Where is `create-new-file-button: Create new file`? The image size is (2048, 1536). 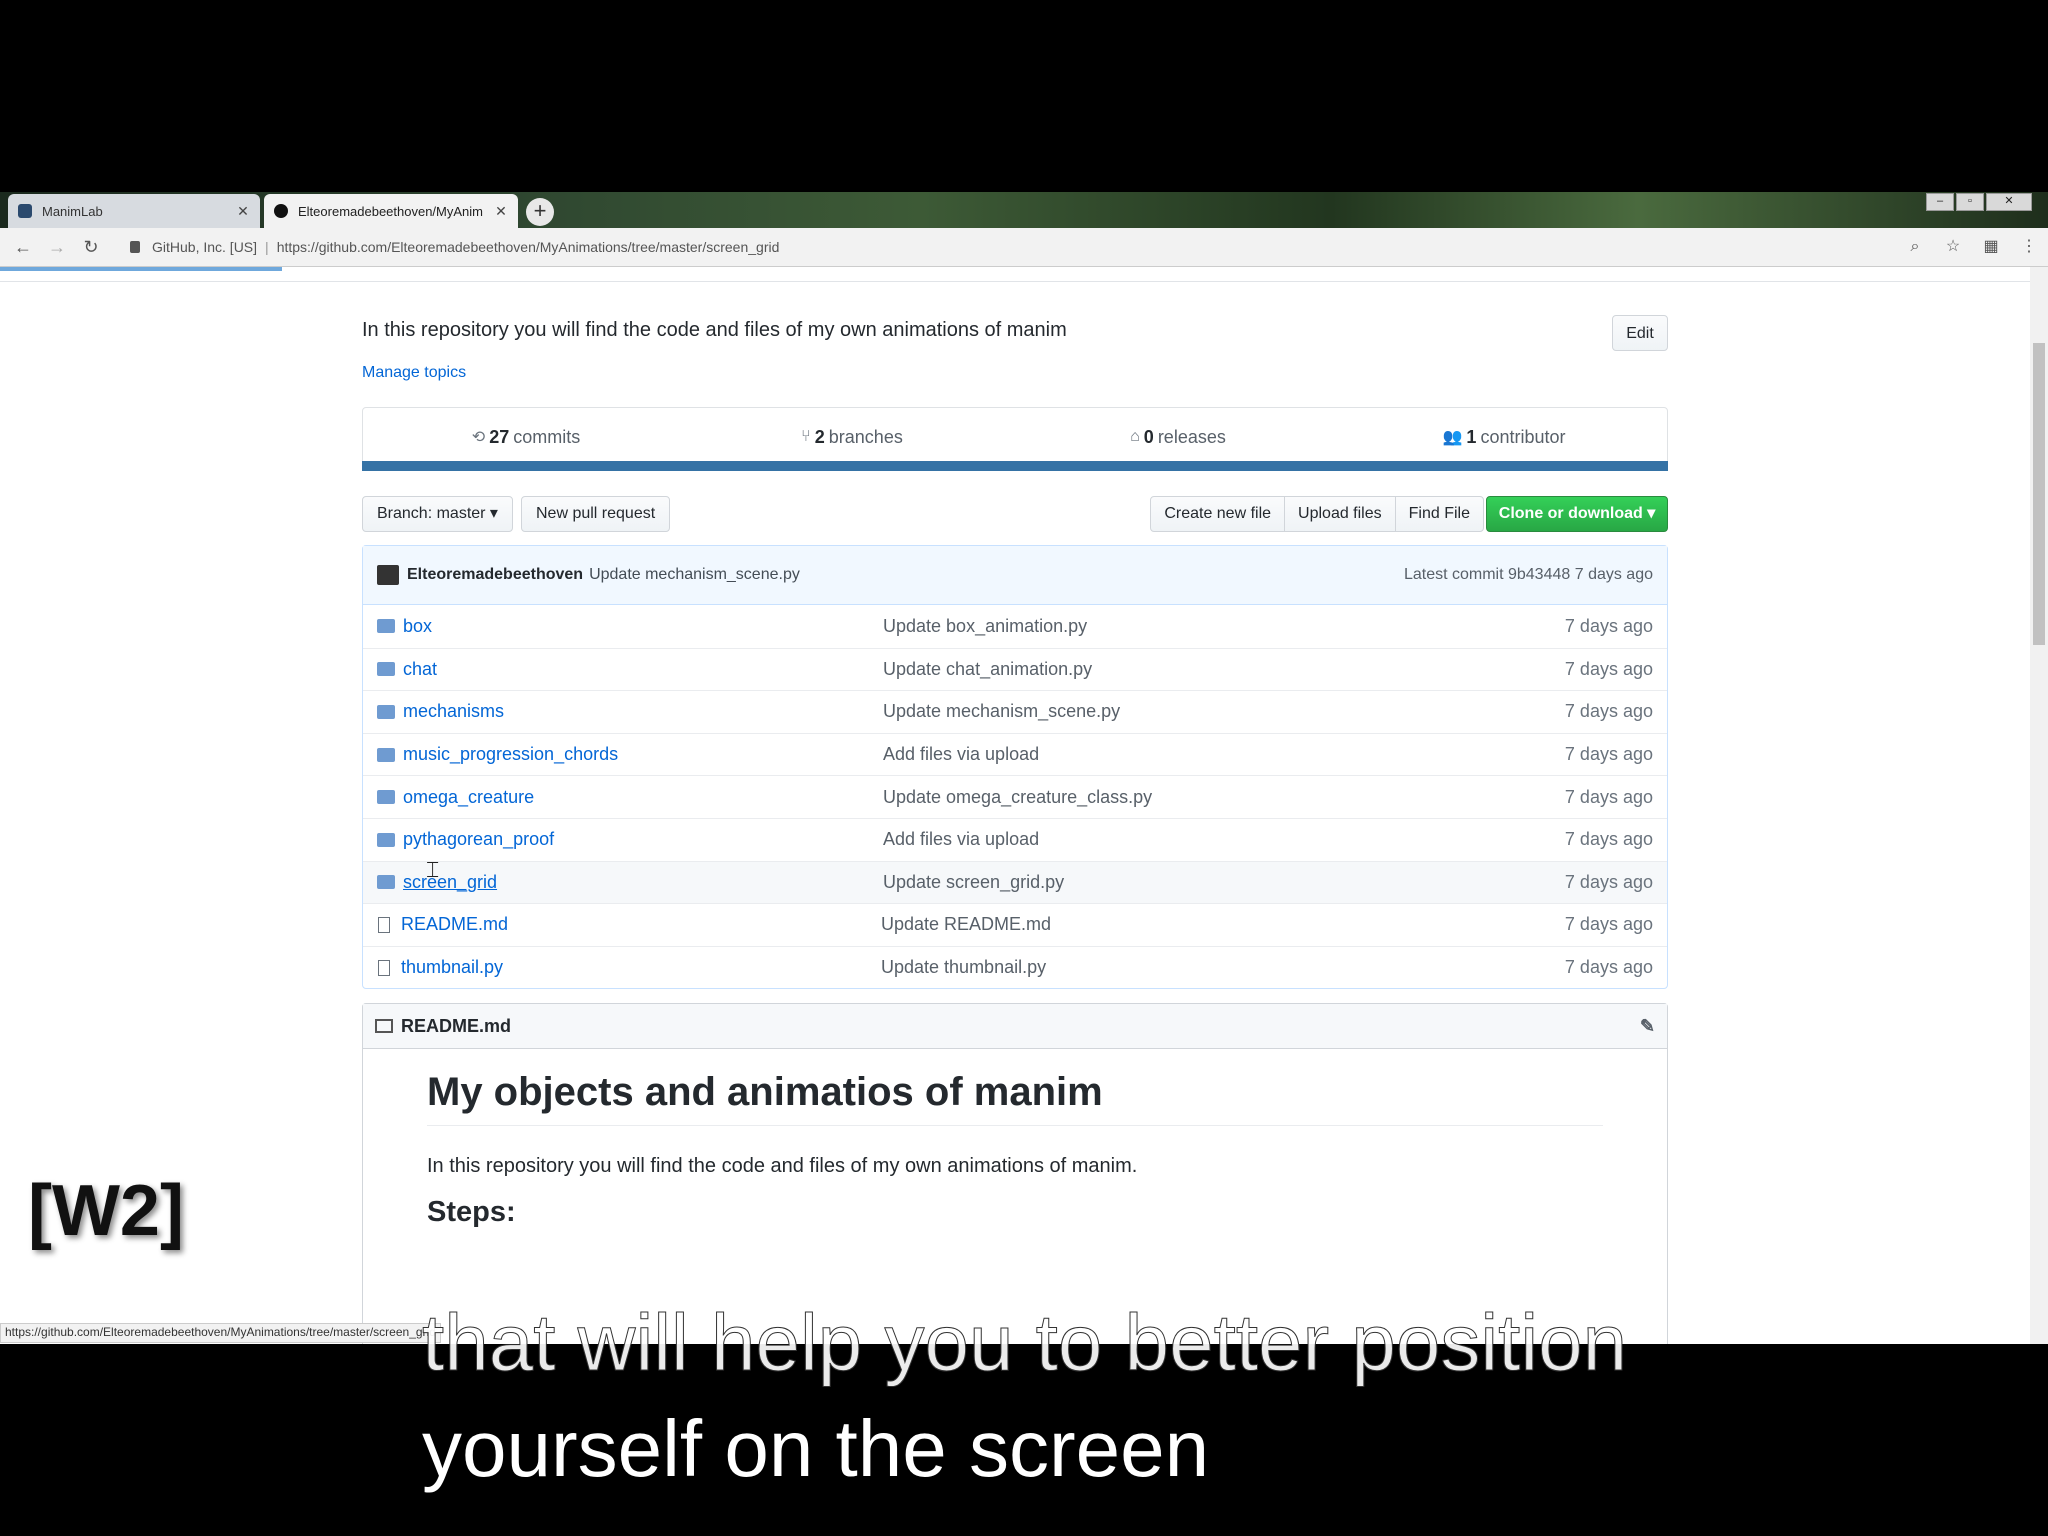 create-new-file-button: Create new file is located at coordinates (1218, 514).